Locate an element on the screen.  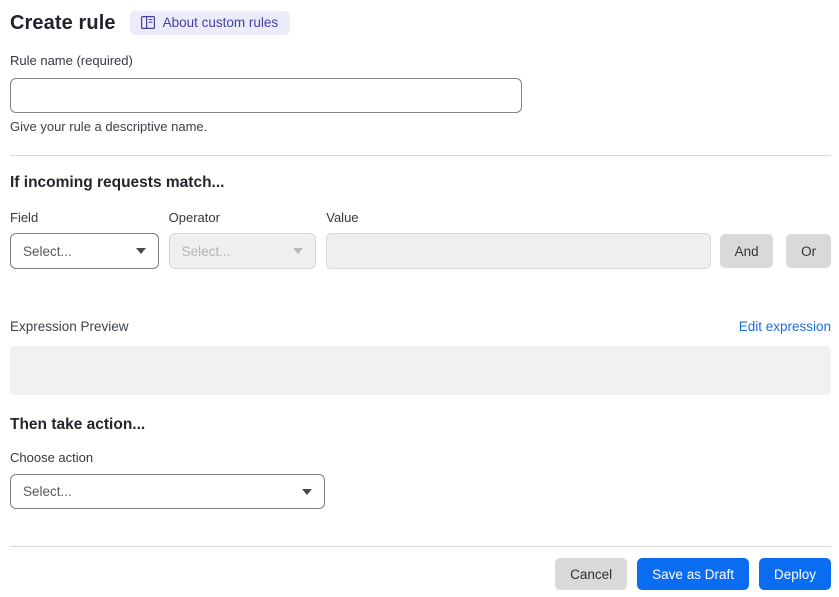
and-button: And is located at coordinates (747, 251).